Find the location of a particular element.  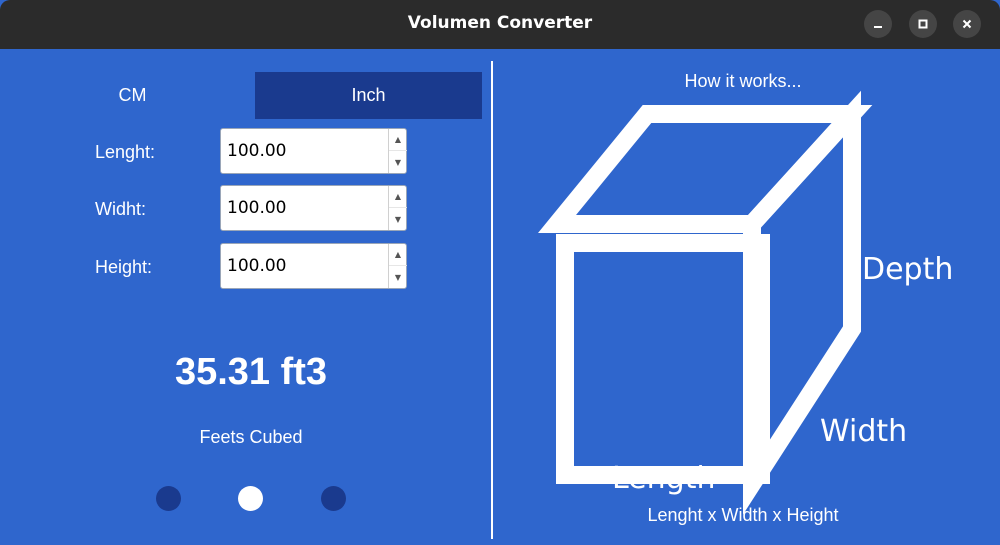

result-unit-caption: Feets Cubed is located at coordinates (251, 437).